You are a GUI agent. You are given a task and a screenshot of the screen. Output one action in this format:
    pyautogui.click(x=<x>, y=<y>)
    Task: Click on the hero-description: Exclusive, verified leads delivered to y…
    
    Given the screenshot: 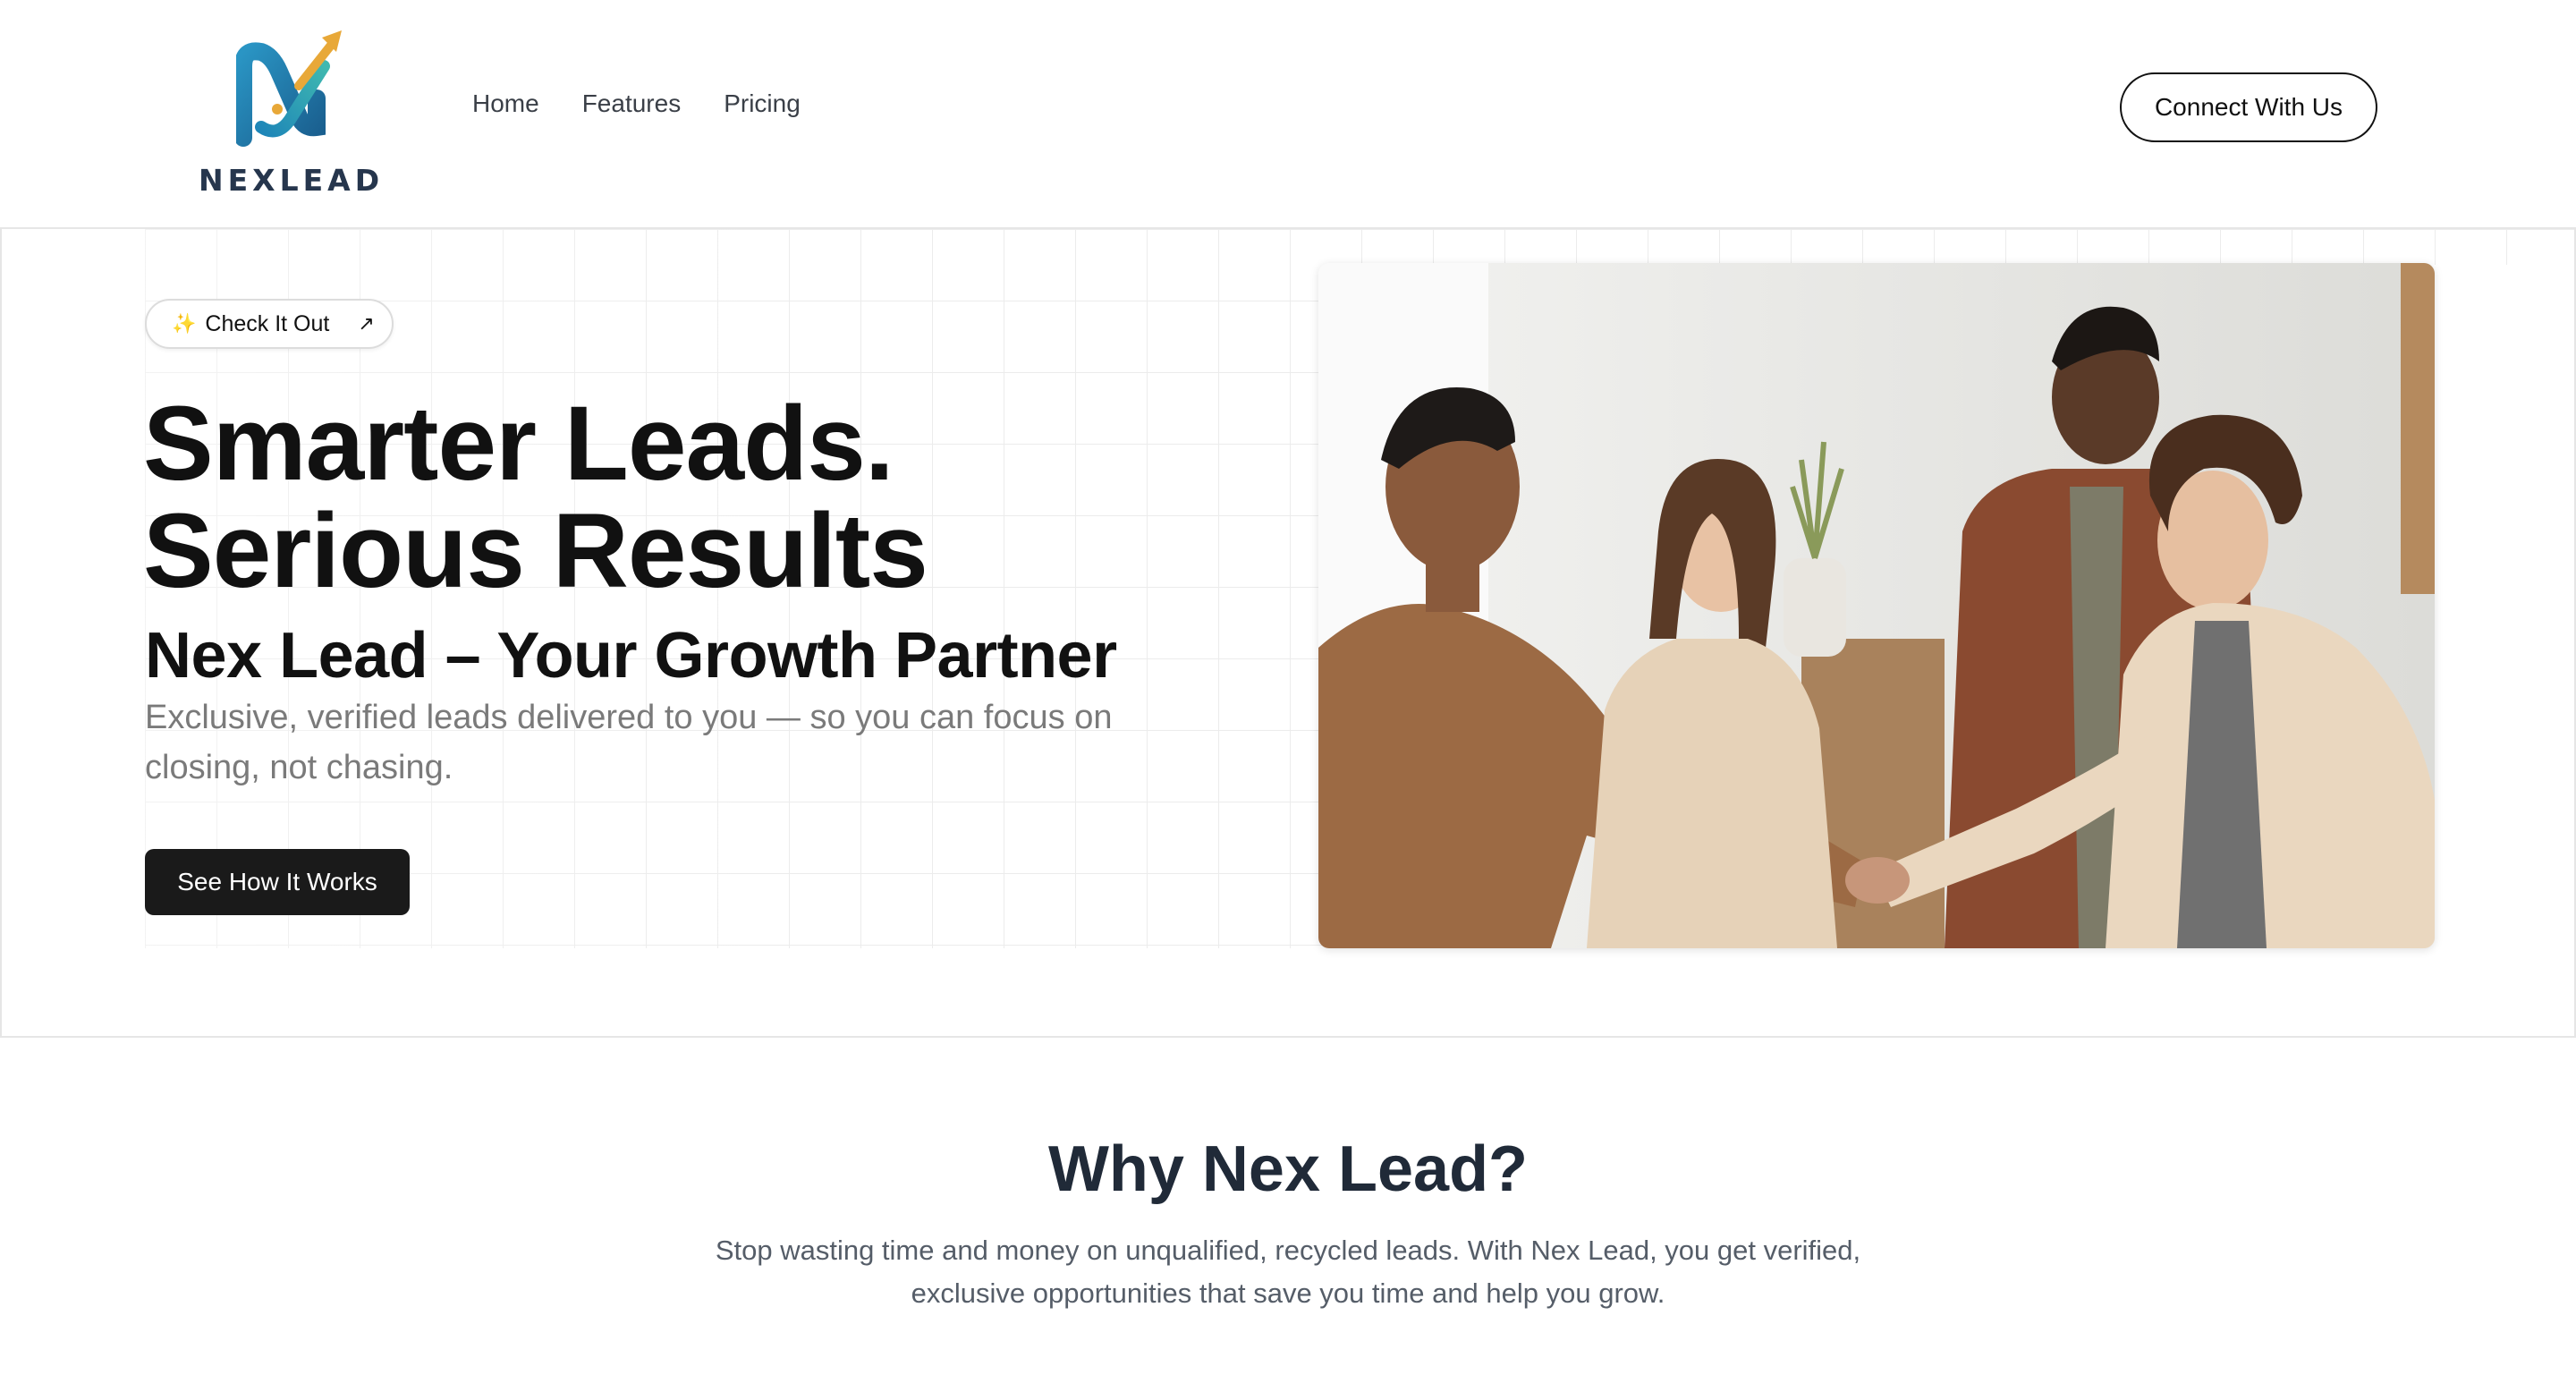 What is the action you would take?
    pyautogui.click(x=629, y=742)
    